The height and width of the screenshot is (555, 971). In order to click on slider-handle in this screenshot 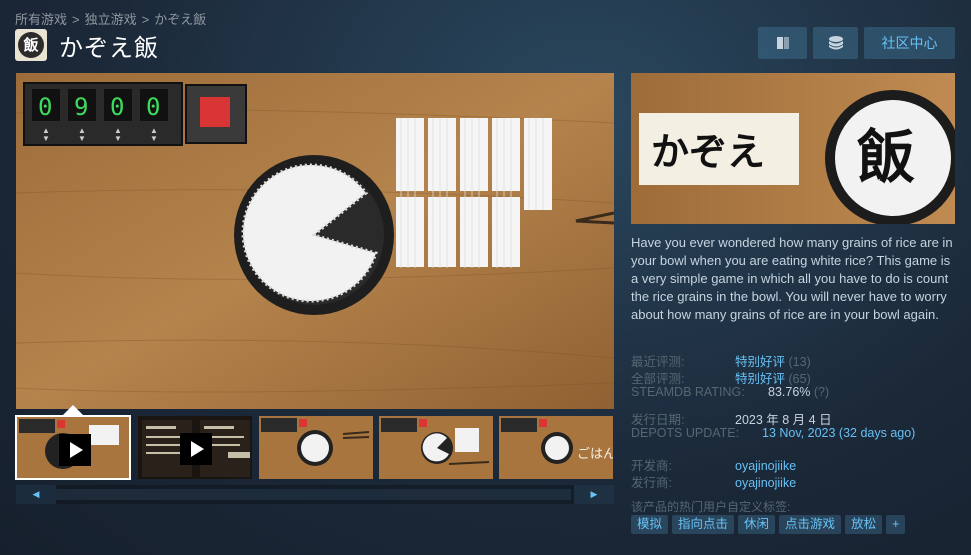, I will do `click(313, 494)`.